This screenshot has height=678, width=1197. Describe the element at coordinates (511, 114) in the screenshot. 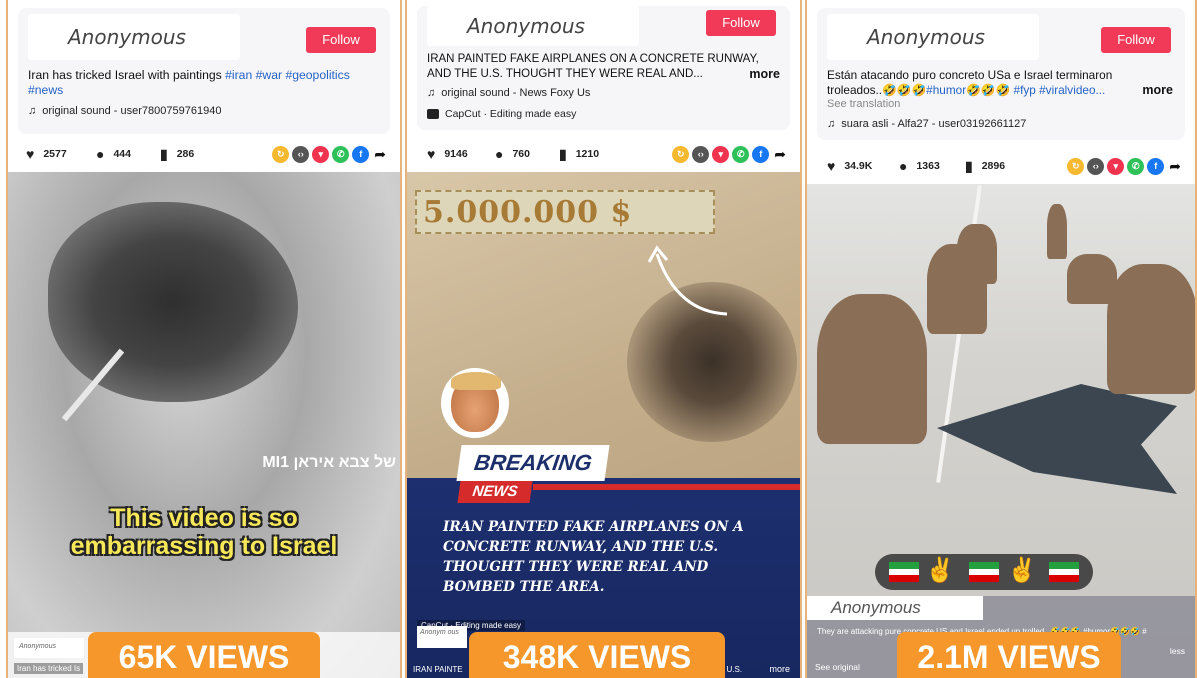

I see `capcut-label: CapCut · Editing made easy` at that location.